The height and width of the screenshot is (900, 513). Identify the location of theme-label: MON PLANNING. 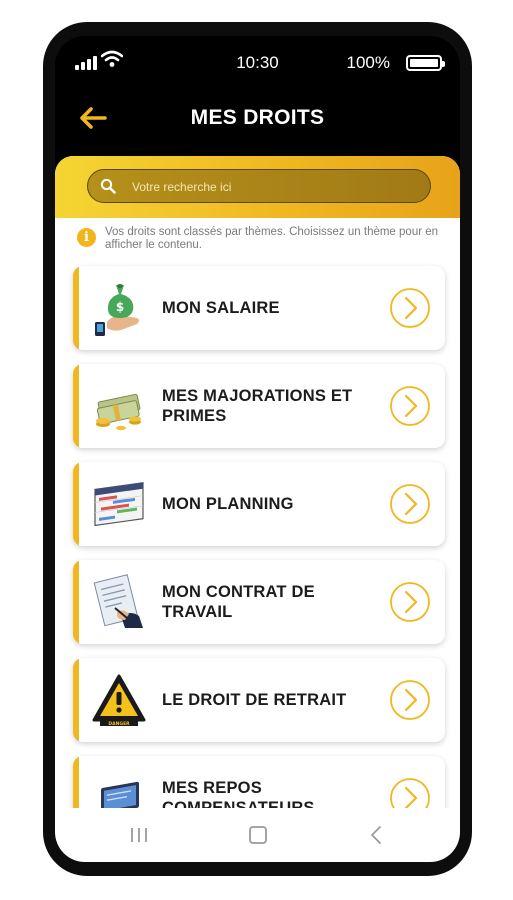
(228, 504).